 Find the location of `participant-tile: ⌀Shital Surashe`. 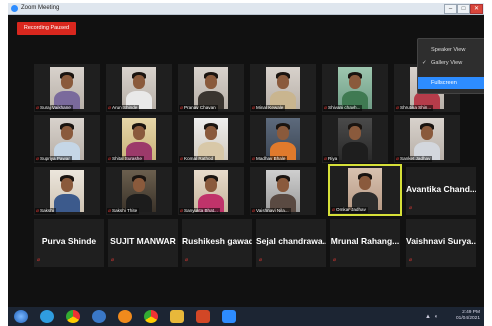

participant-tile: ⌀Shital Surashe is located at coordinates (139, 139).